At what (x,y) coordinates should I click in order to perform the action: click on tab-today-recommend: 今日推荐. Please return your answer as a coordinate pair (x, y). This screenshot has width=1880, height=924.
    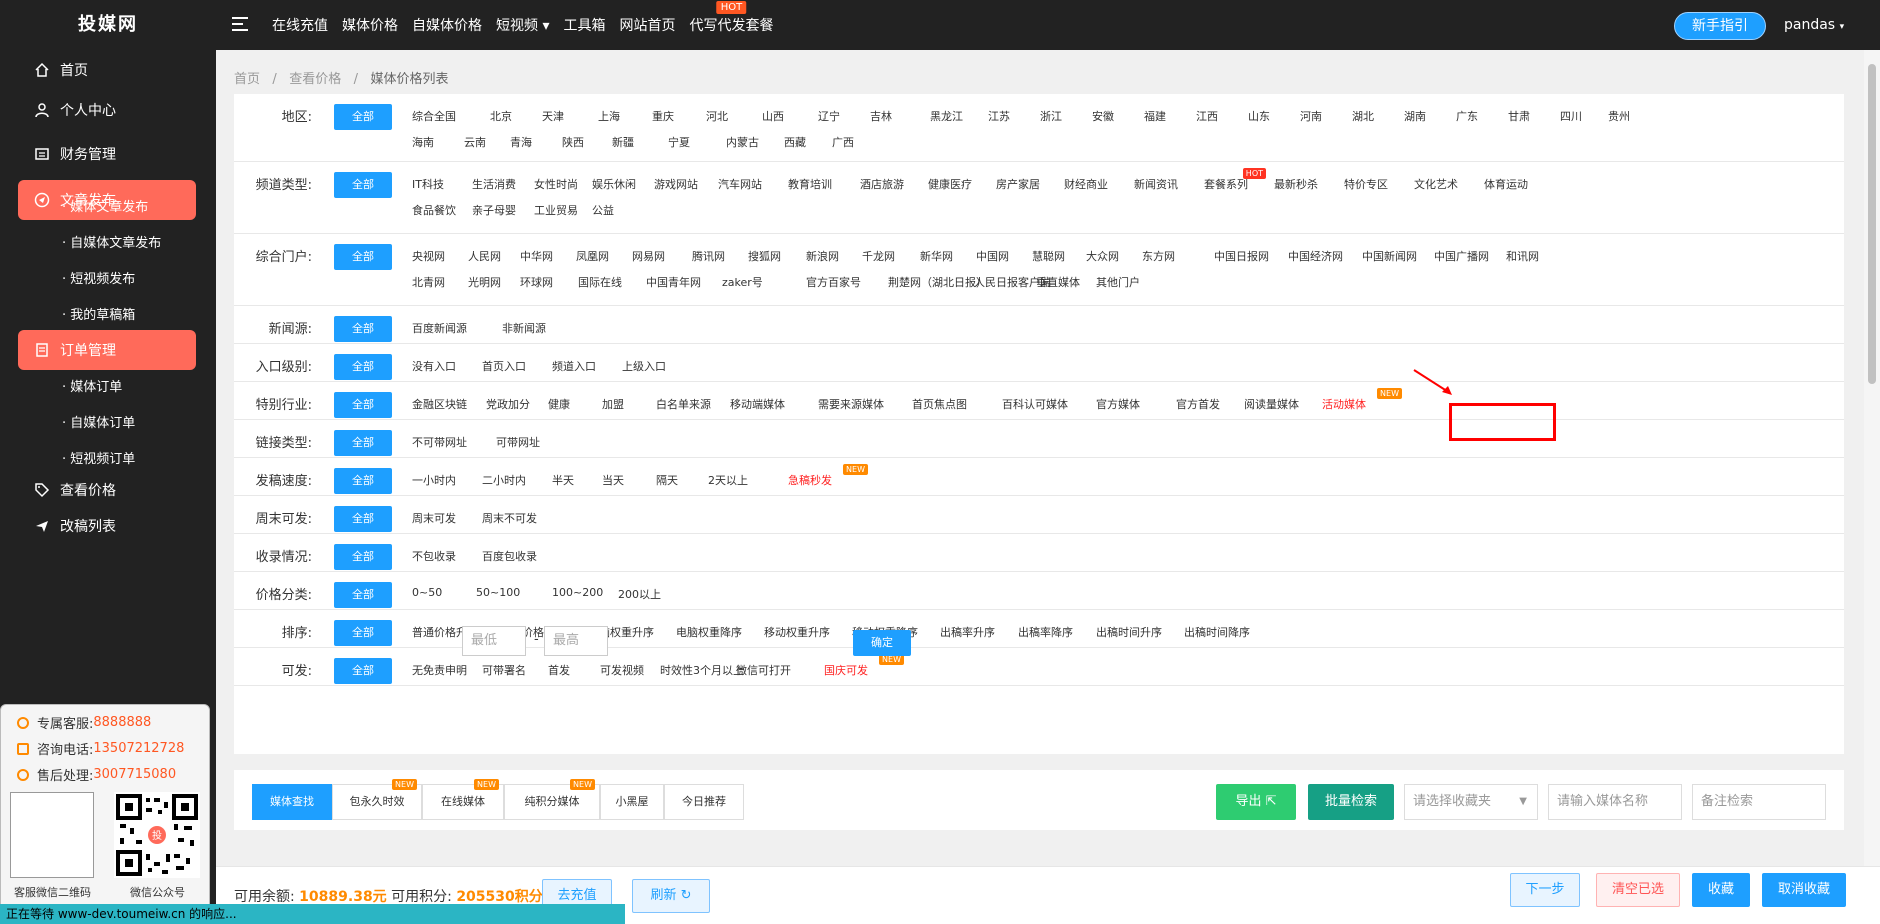
    Looking at the image, I should click on (704, 802).